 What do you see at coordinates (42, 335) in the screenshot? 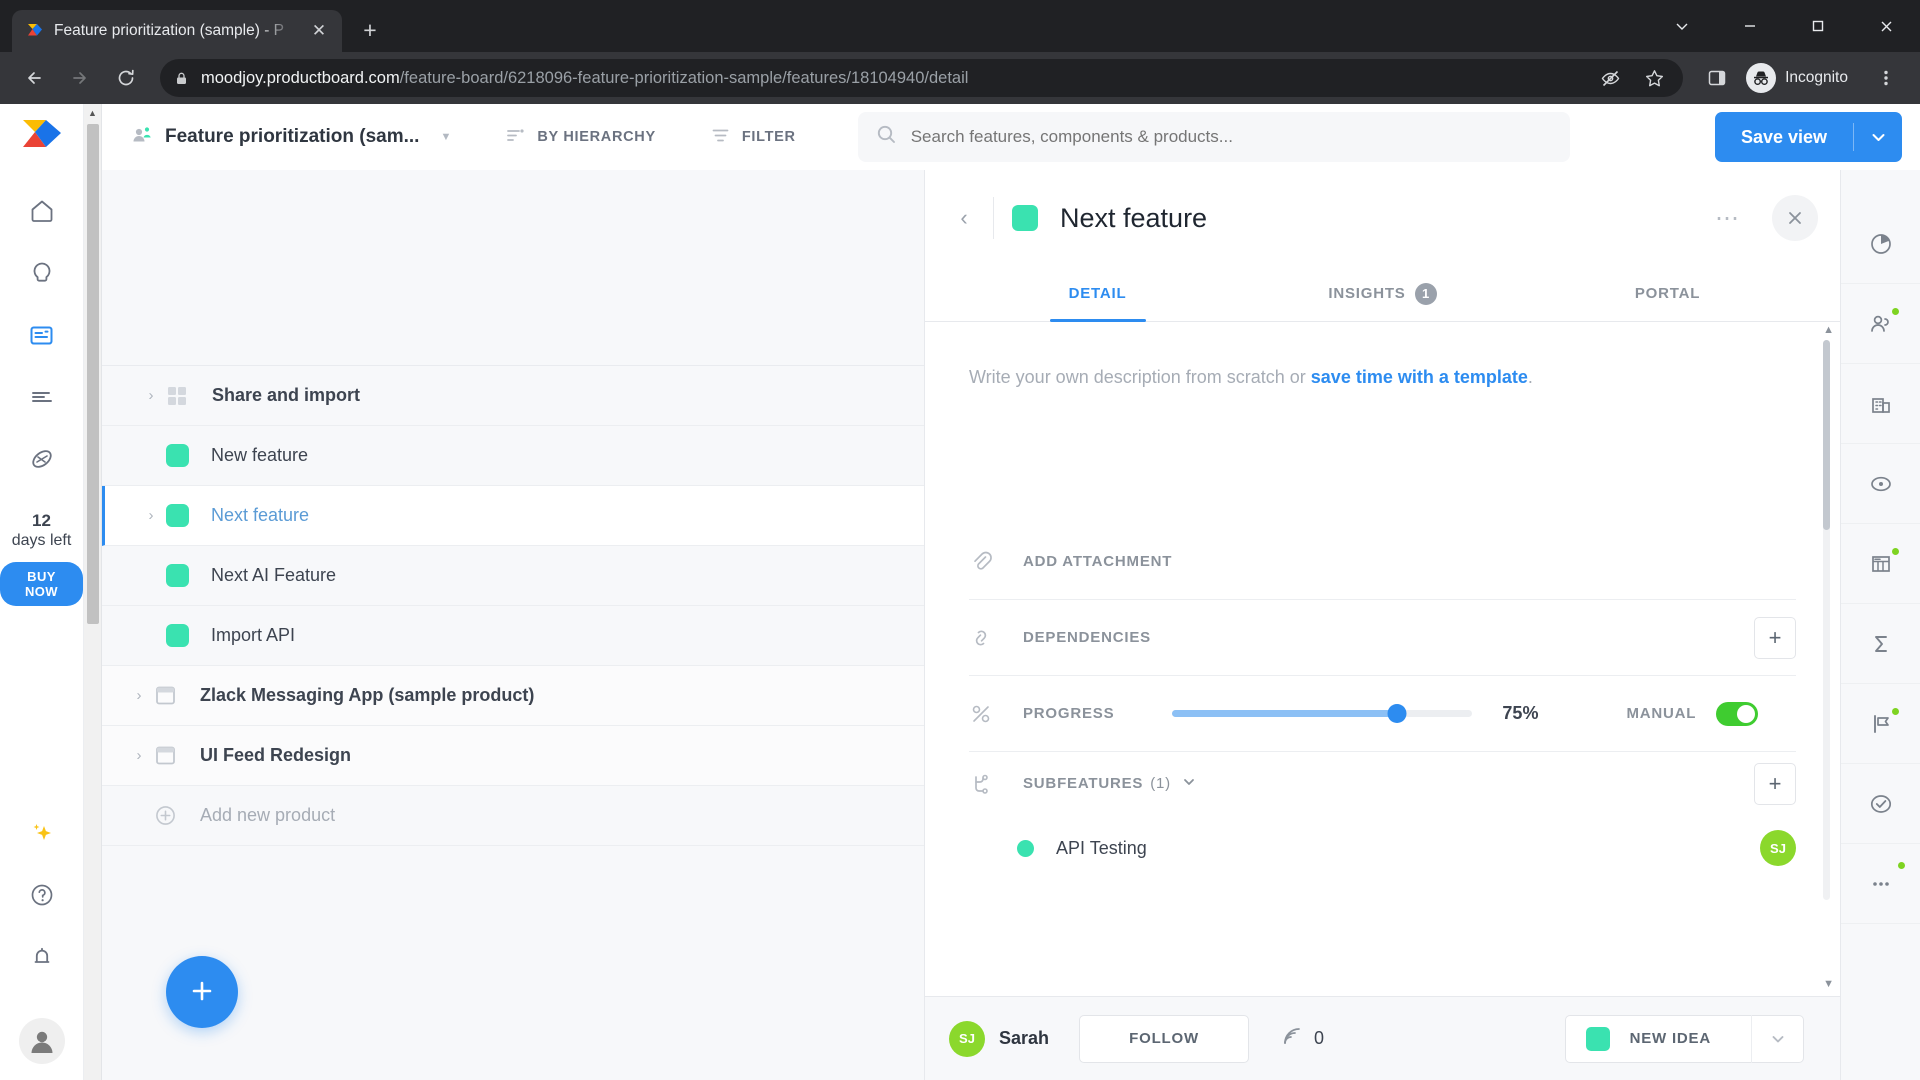
I see `sidebar-item-features` at bounding box center [42, 335].